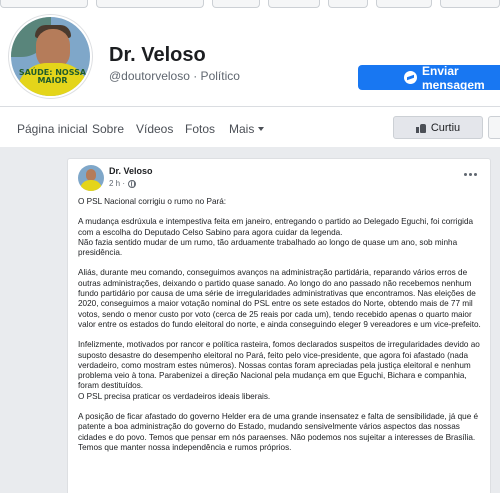 The height and width of the screenshot is (493, 500). I want to click on tab-home: Página inicial, so click(52, 129).